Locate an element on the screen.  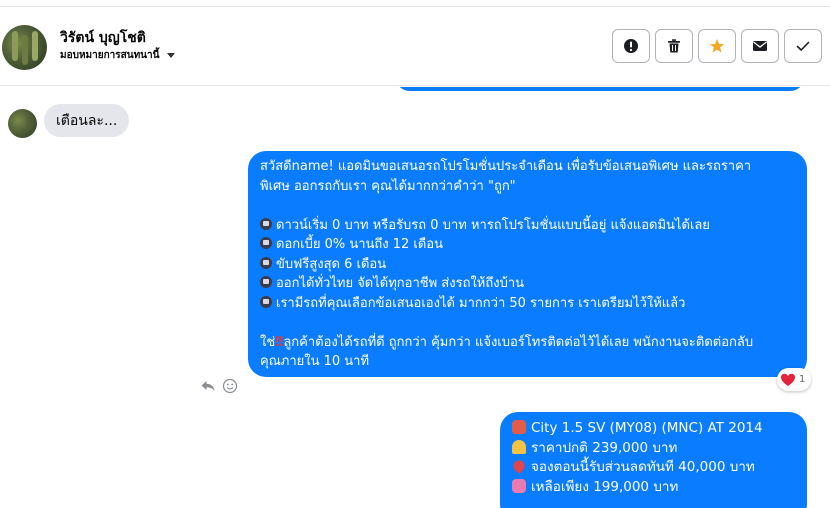
reaction-count: 1 is located at coordinates (802, 379).